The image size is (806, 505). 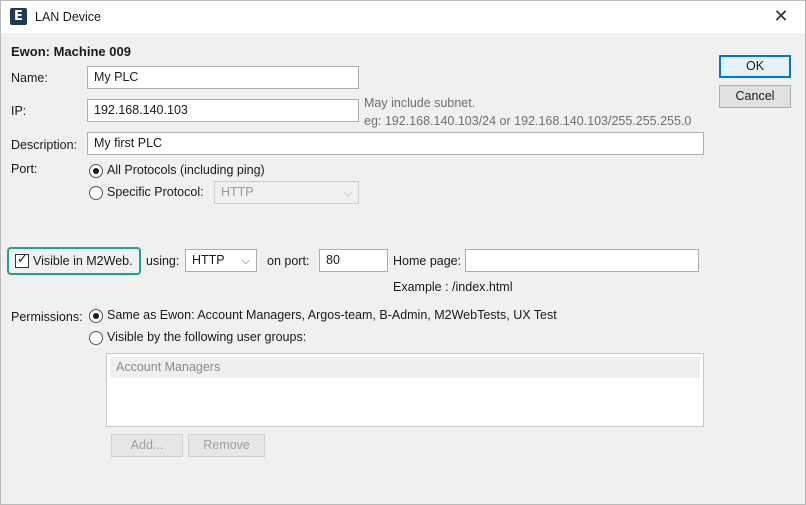 What do you see at coordinates (223, 77) in the screenshot?
I see `name-input: My PLC` at bounding box center [223, 77].